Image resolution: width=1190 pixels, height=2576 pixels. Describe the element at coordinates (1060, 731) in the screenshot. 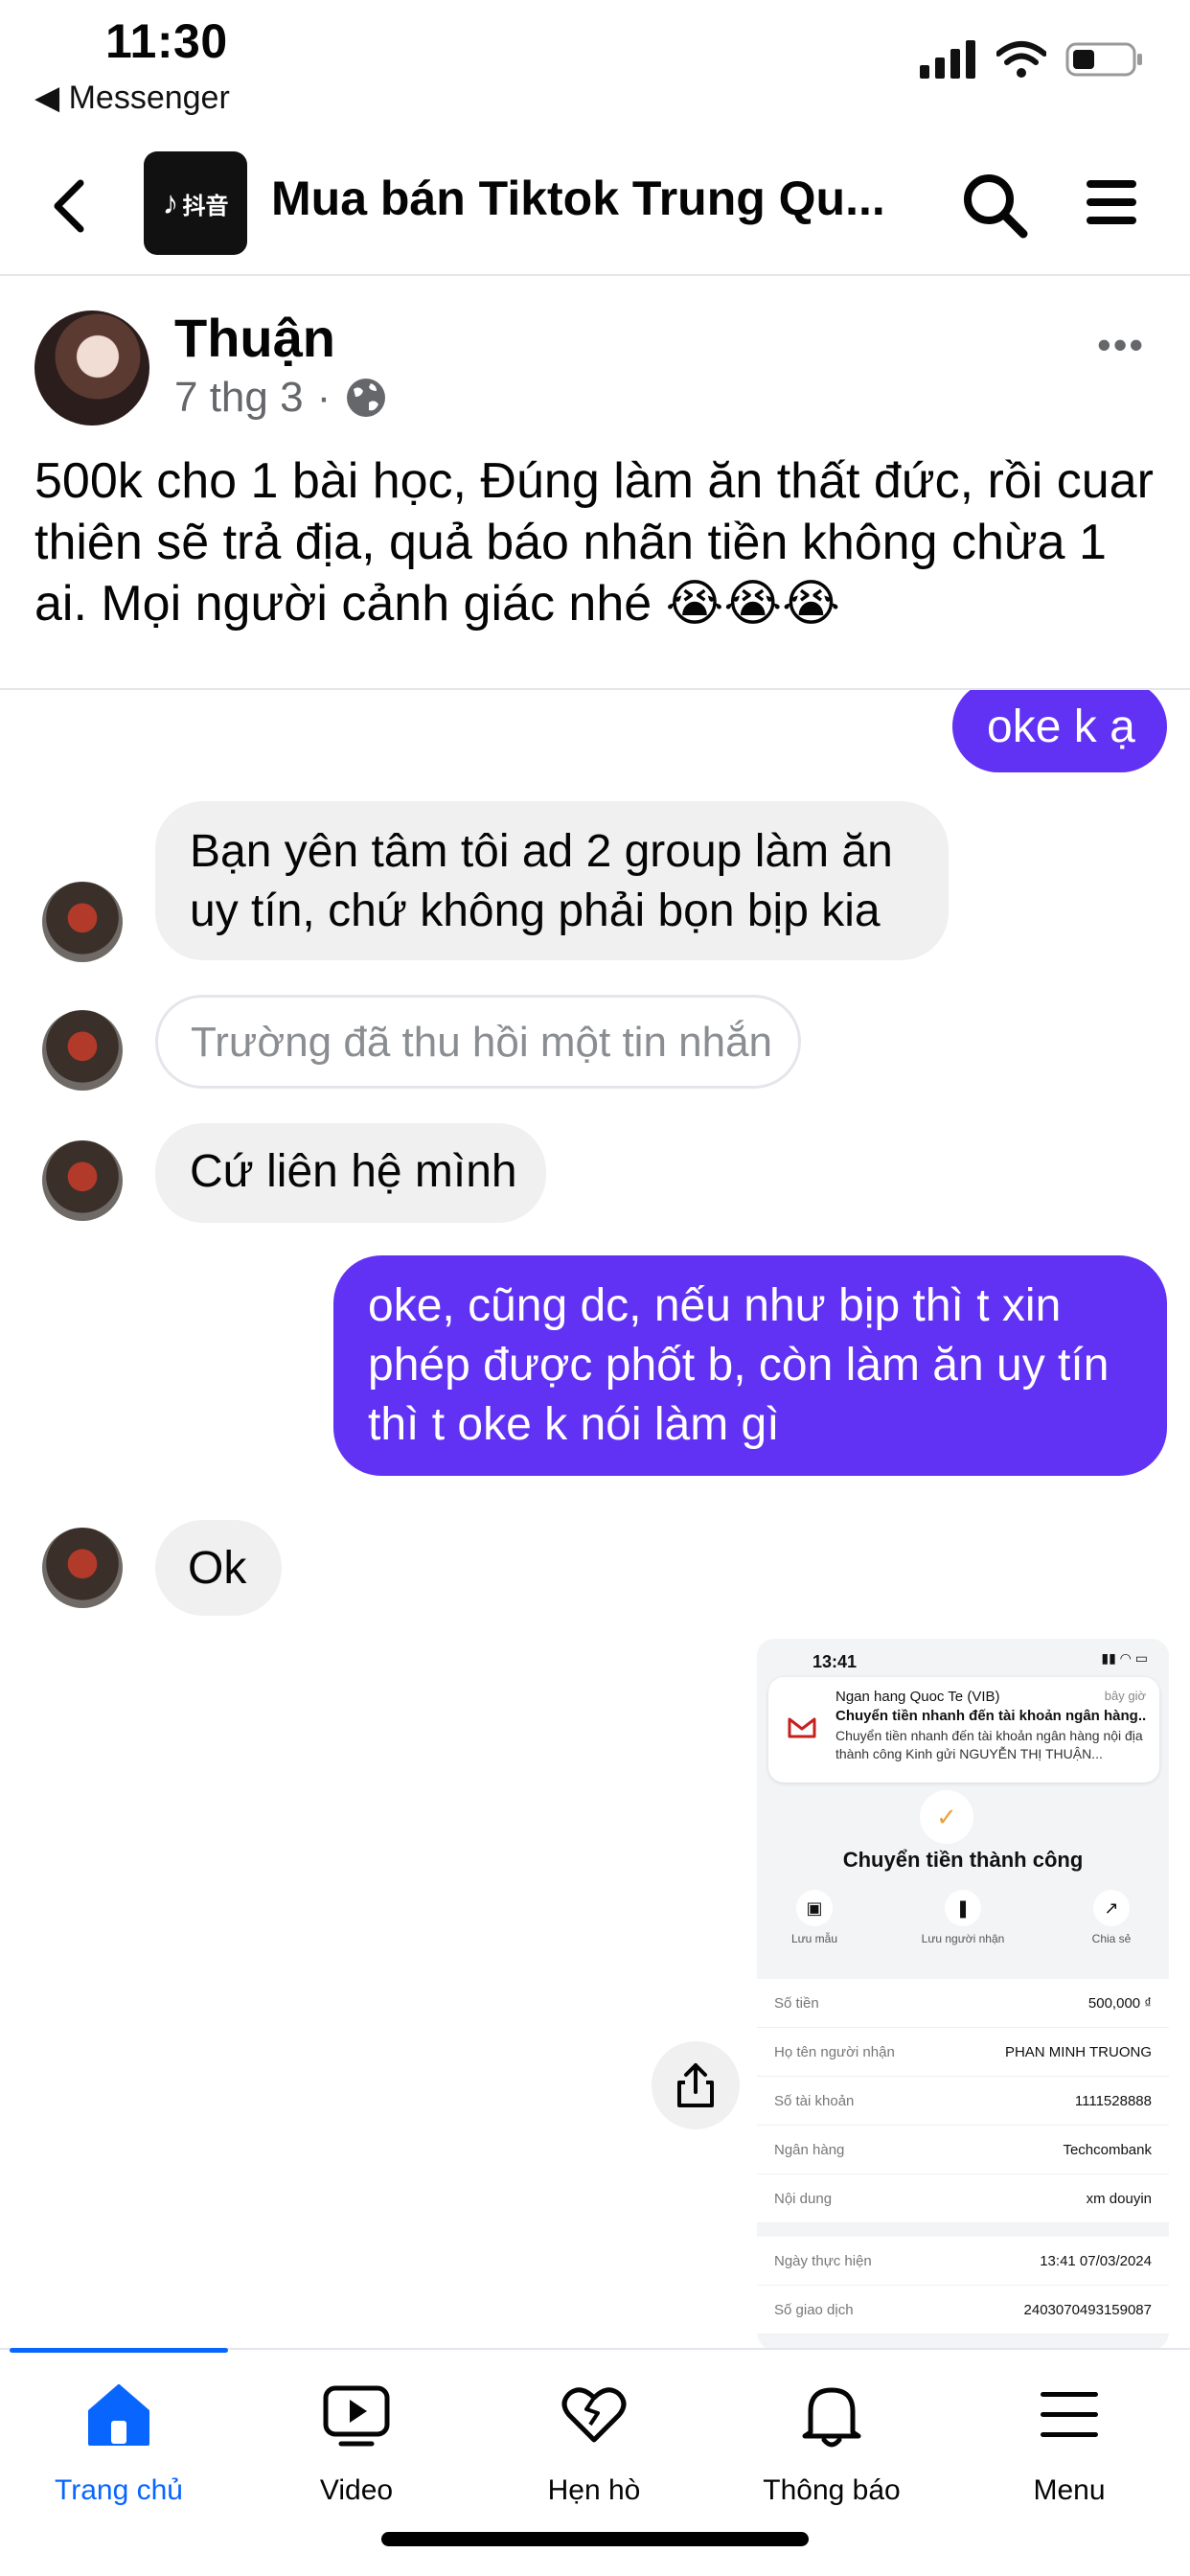

I see `chat-message-outgoing: oke k ạ` at that location.